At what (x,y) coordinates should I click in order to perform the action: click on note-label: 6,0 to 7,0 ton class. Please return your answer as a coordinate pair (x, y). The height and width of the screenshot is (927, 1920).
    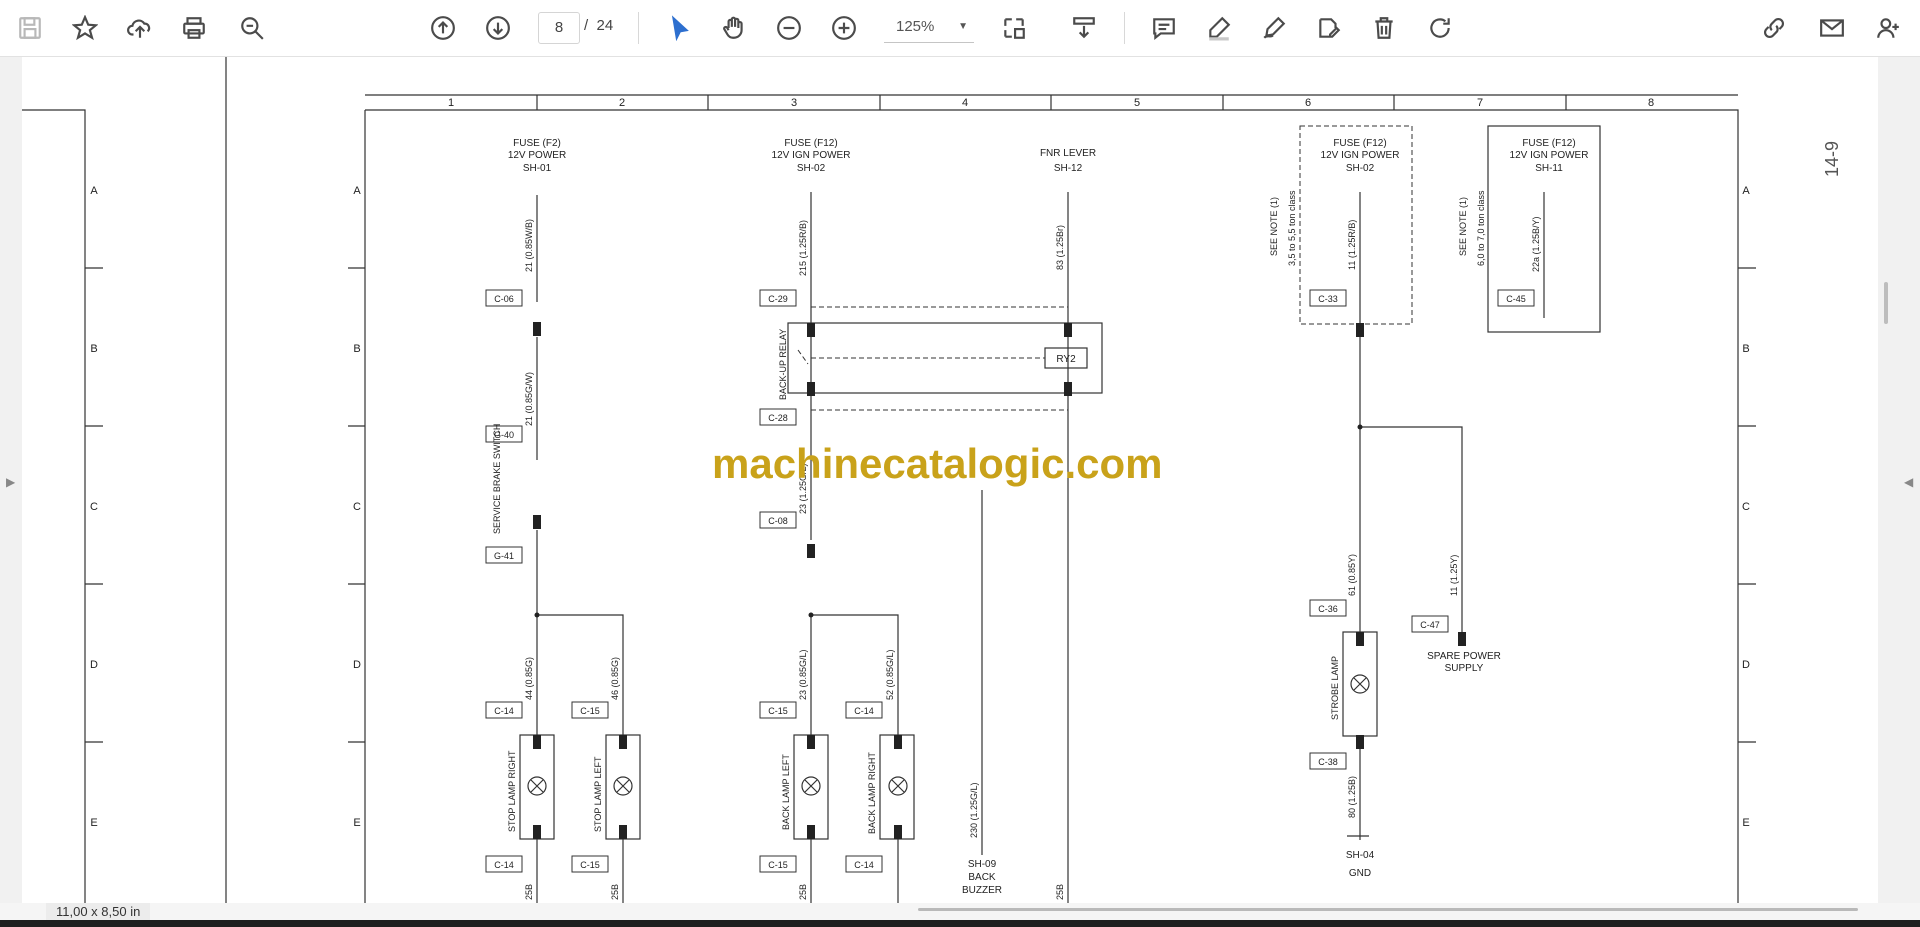
    Looking at the image, I should click on (1481, 228).